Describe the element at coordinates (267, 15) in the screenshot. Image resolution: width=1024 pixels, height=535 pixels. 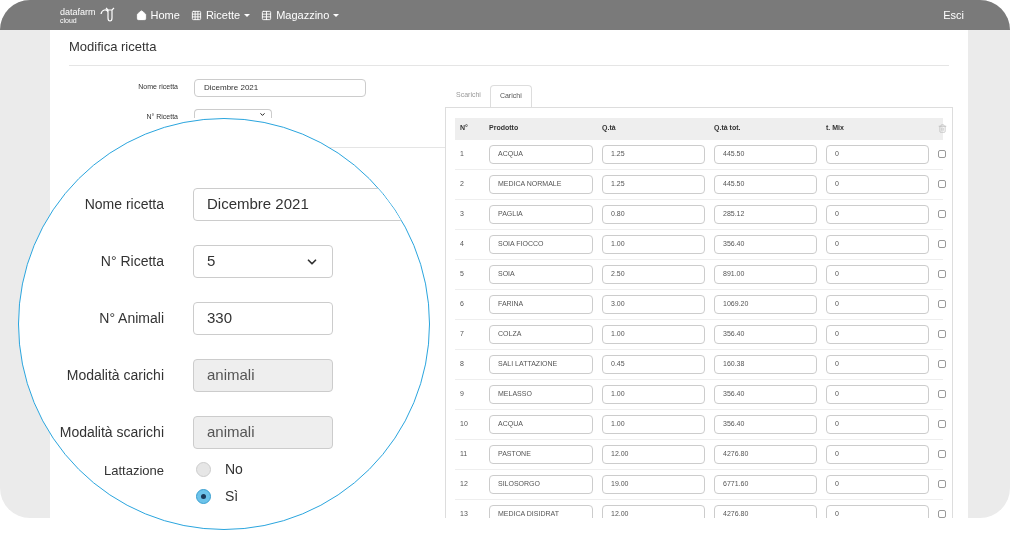
I see `table-icon` at that location.